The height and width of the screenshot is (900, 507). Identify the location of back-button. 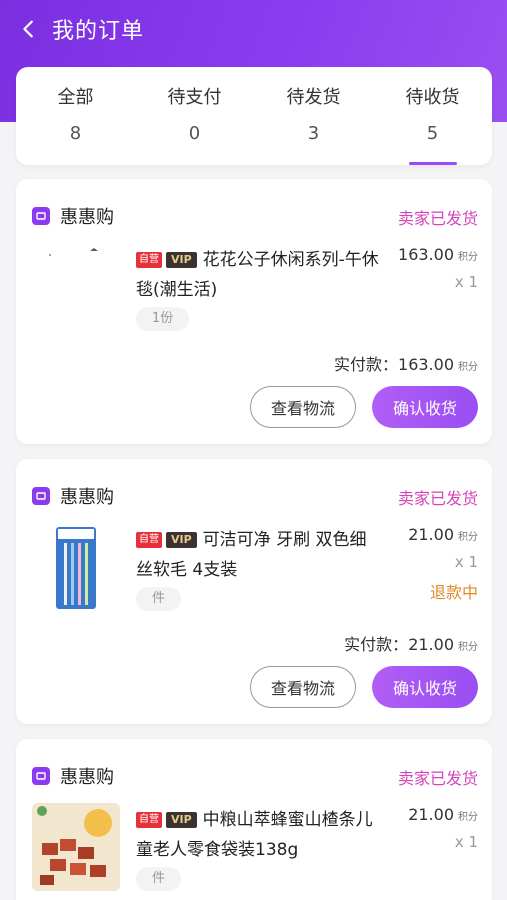
(29, 29).